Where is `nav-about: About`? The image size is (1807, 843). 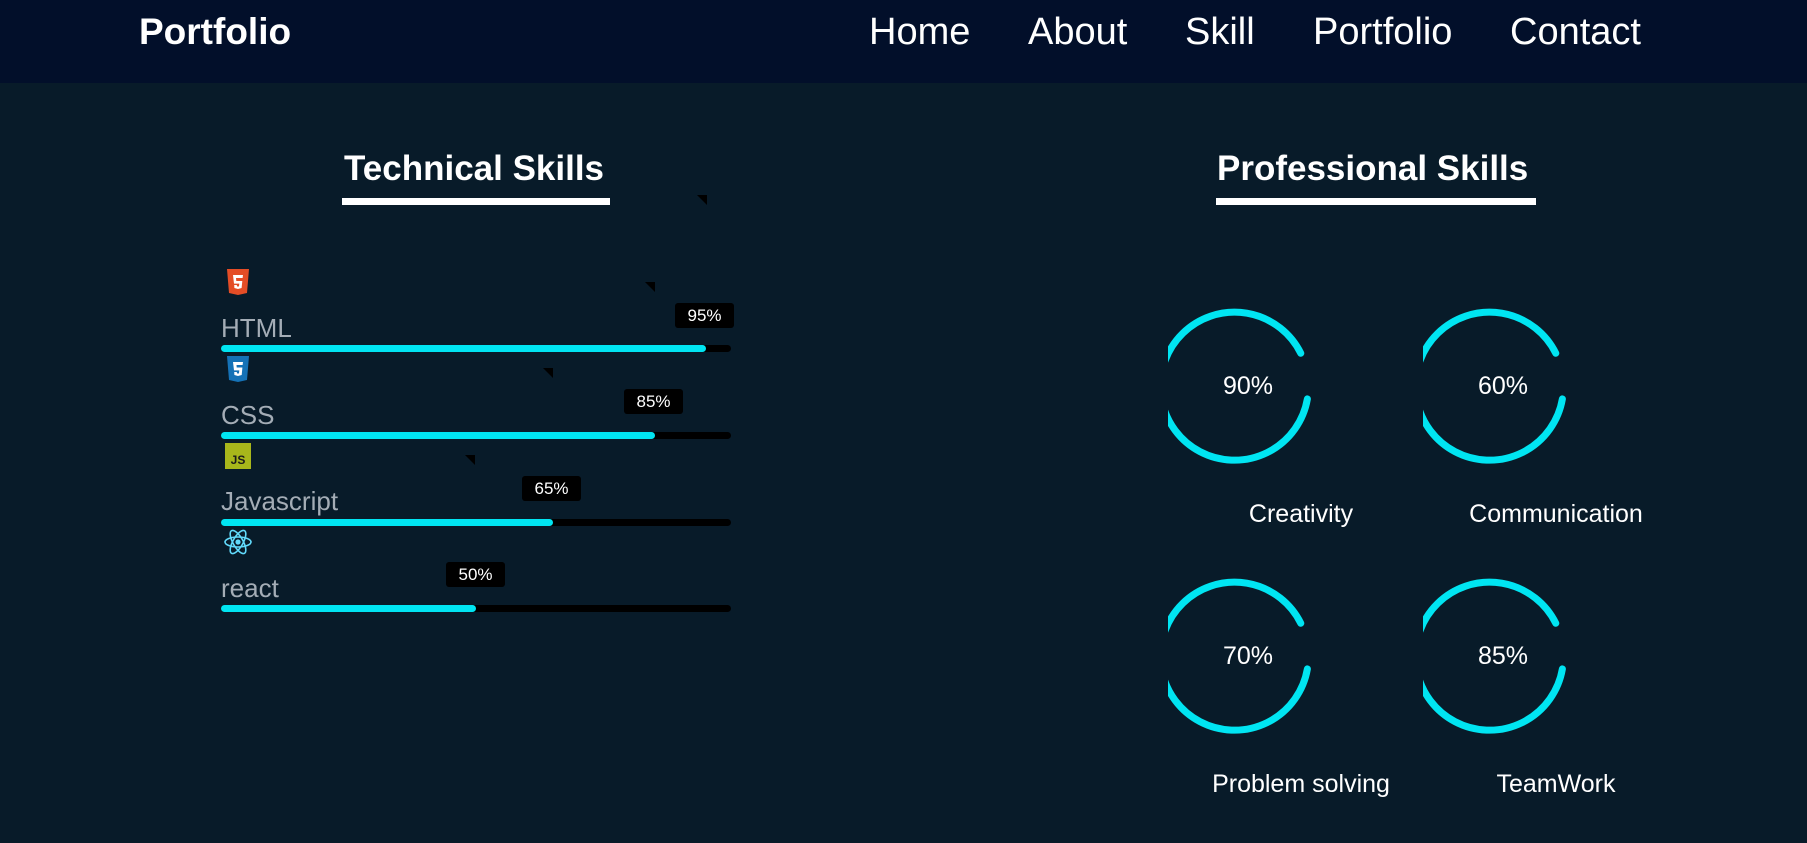
nav-about: About is located at coordinates (1077, 32).